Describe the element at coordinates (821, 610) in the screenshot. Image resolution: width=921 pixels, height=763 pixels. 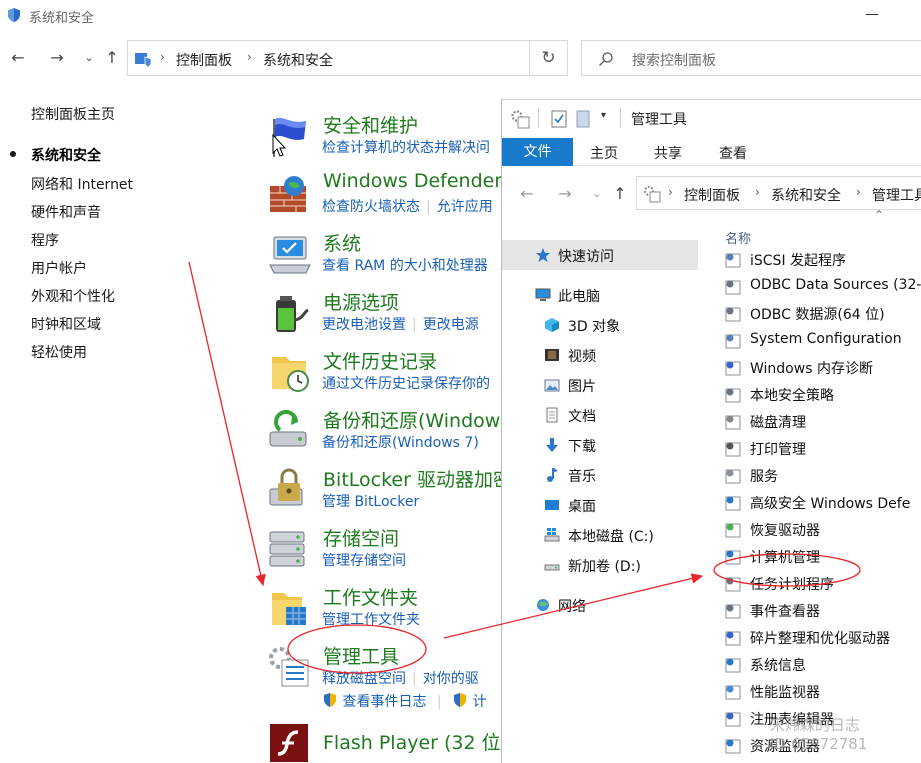
I see `list-item-event-viewer: 事件查看器` at that location.